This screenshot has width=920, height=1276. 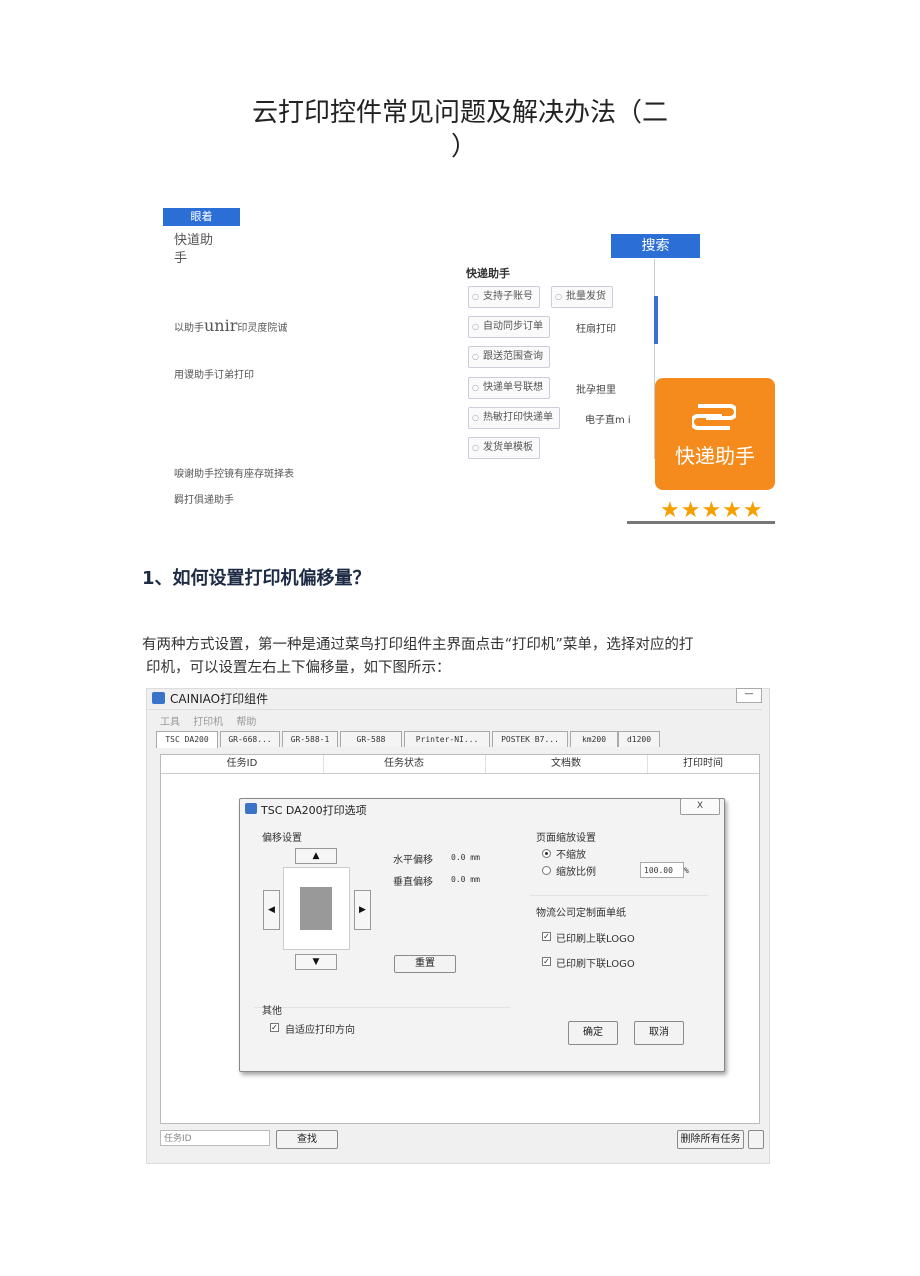 I want to click on menu-bar: 工具 打印机 帮助, so click(x=213, y=720).